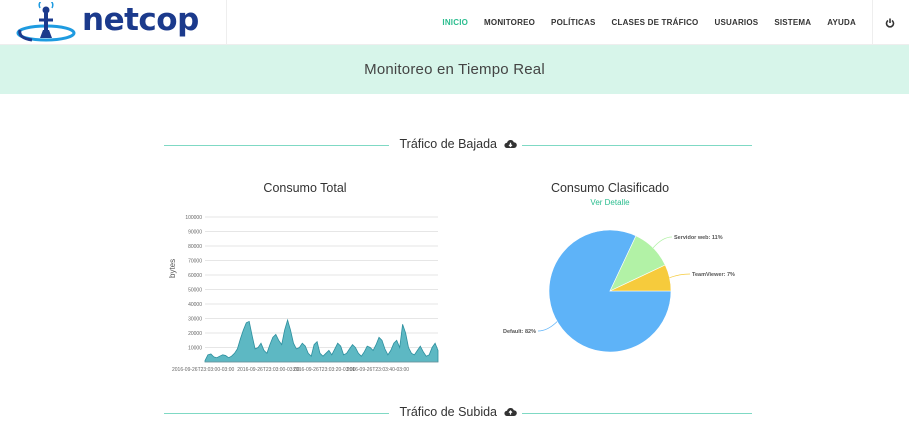 This screenshot has width=909, height=437. I want to click on page-title: Monitoreo en Tiempo Real, so click(454, 69).